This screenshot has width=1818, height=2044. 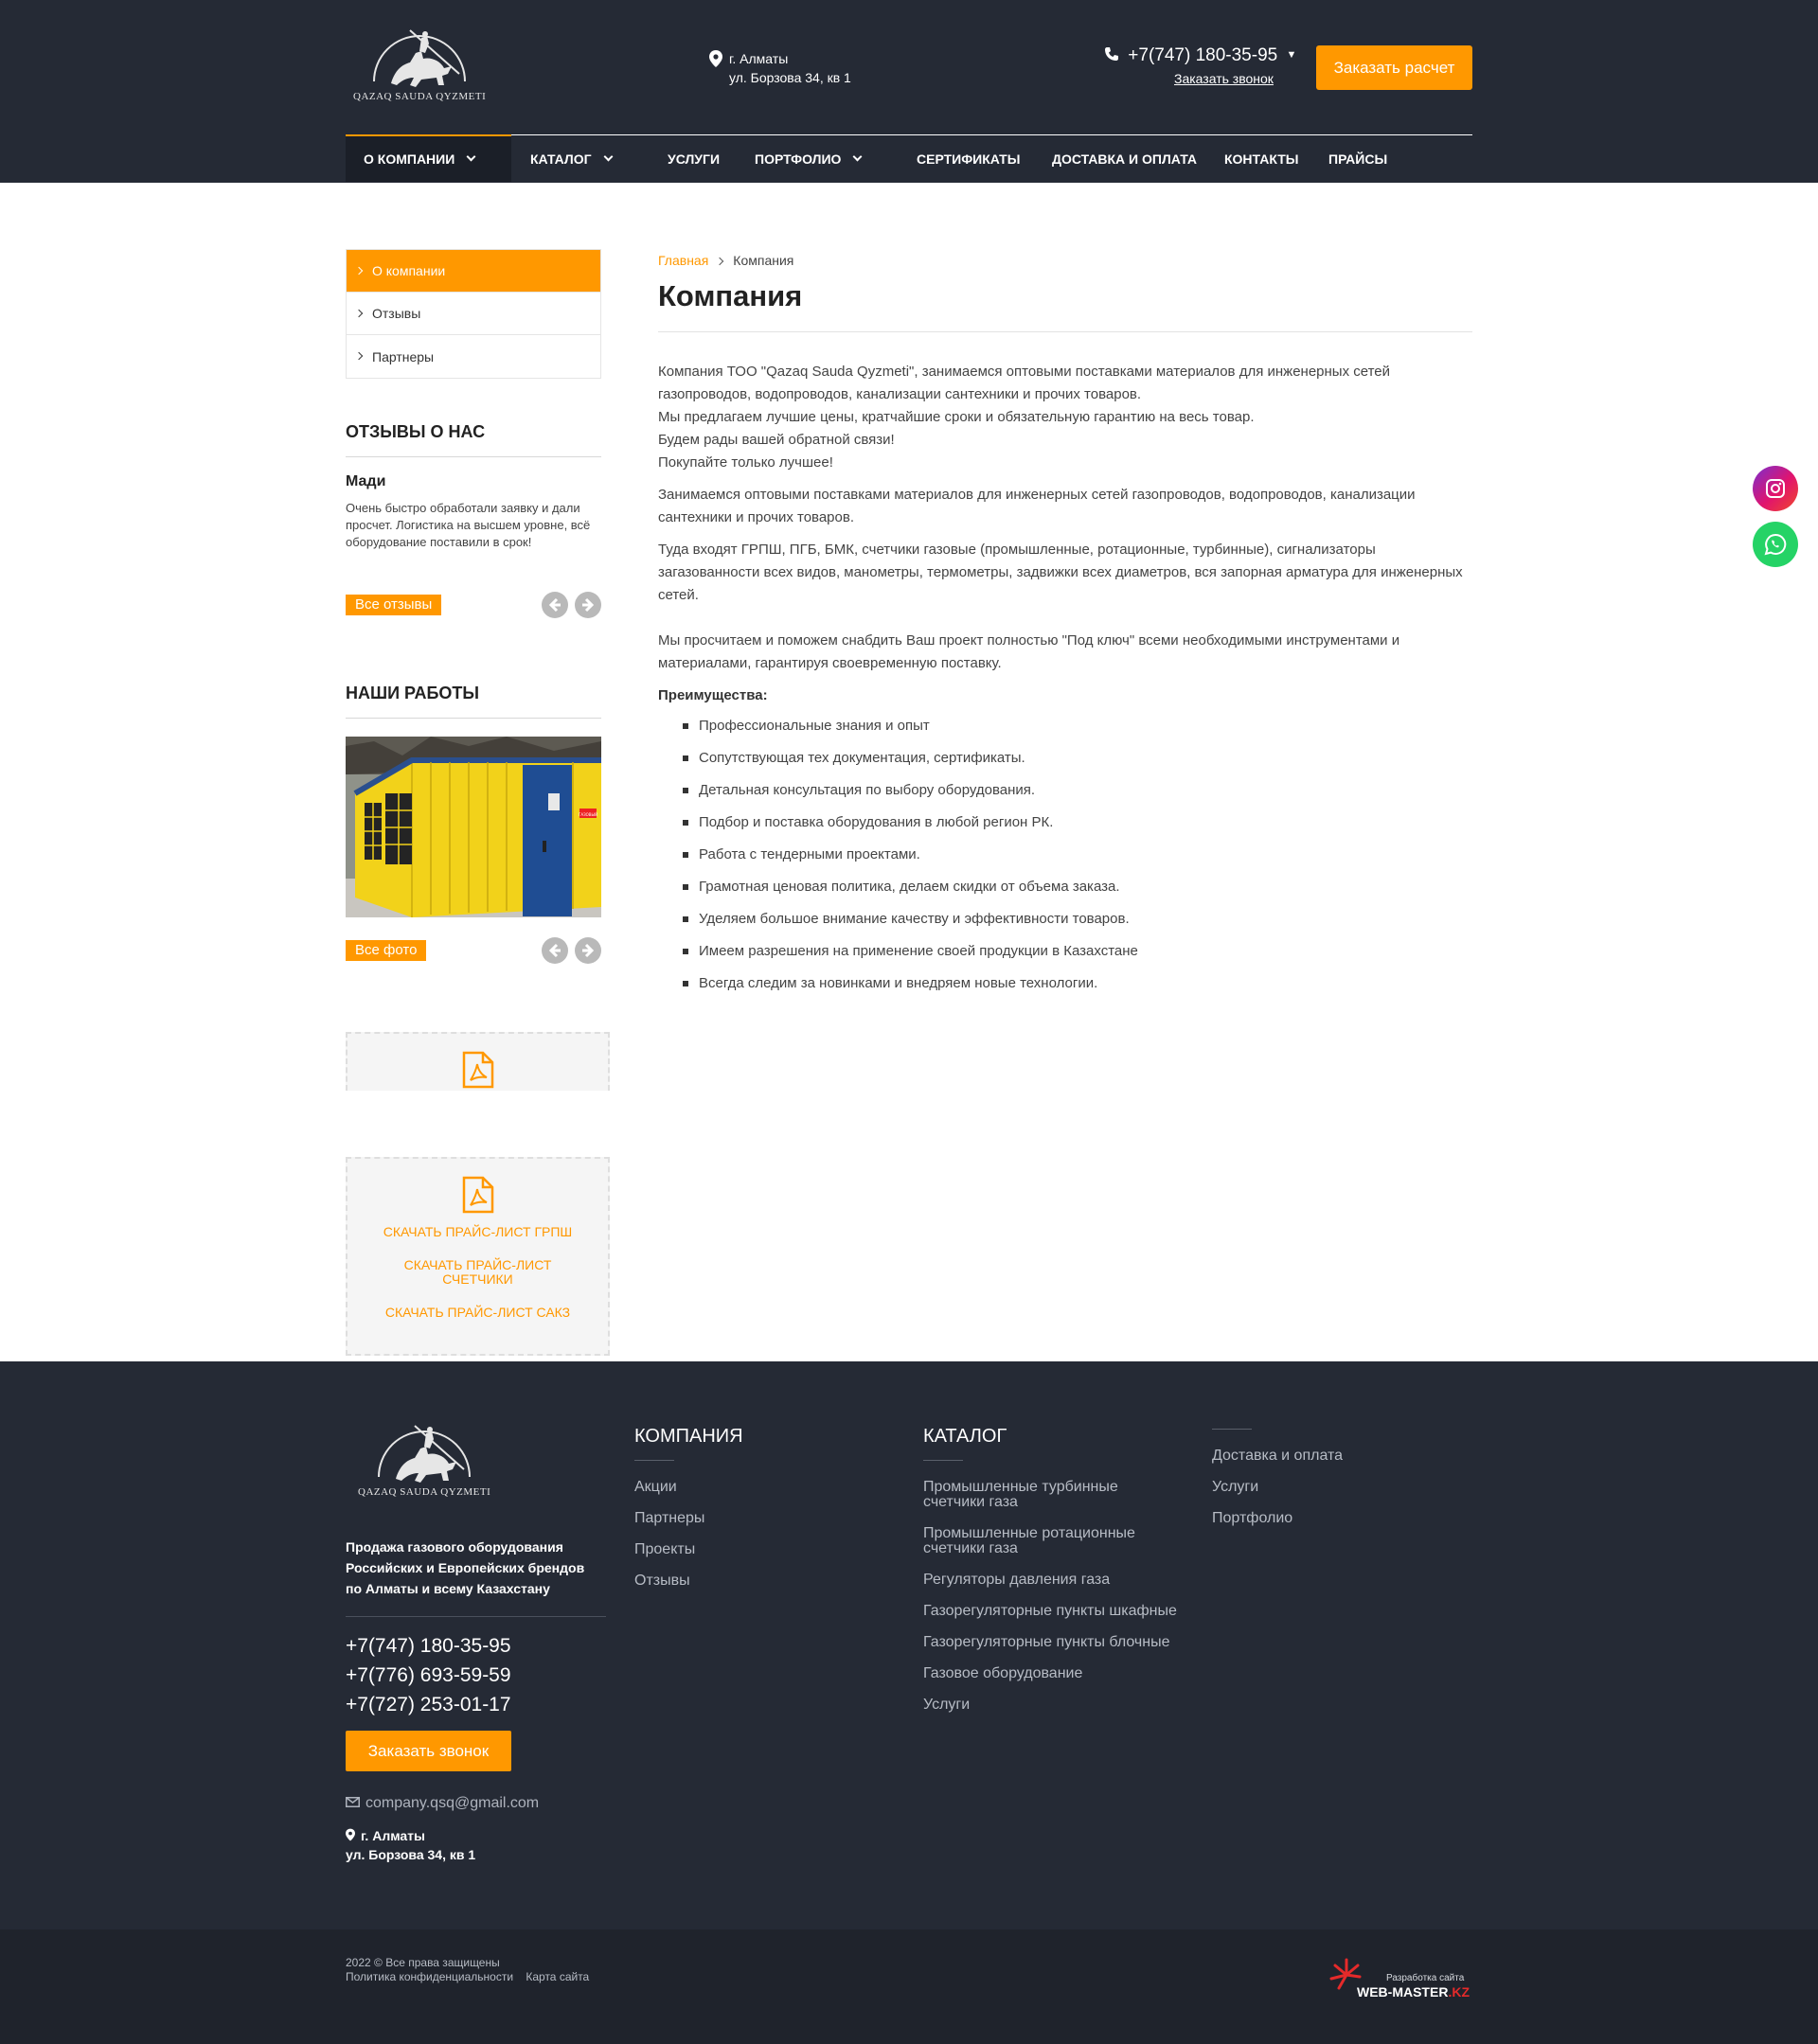 I want to click on footer-catalog-heading: КАТАЛОГ, so click(x=965, y=1436).